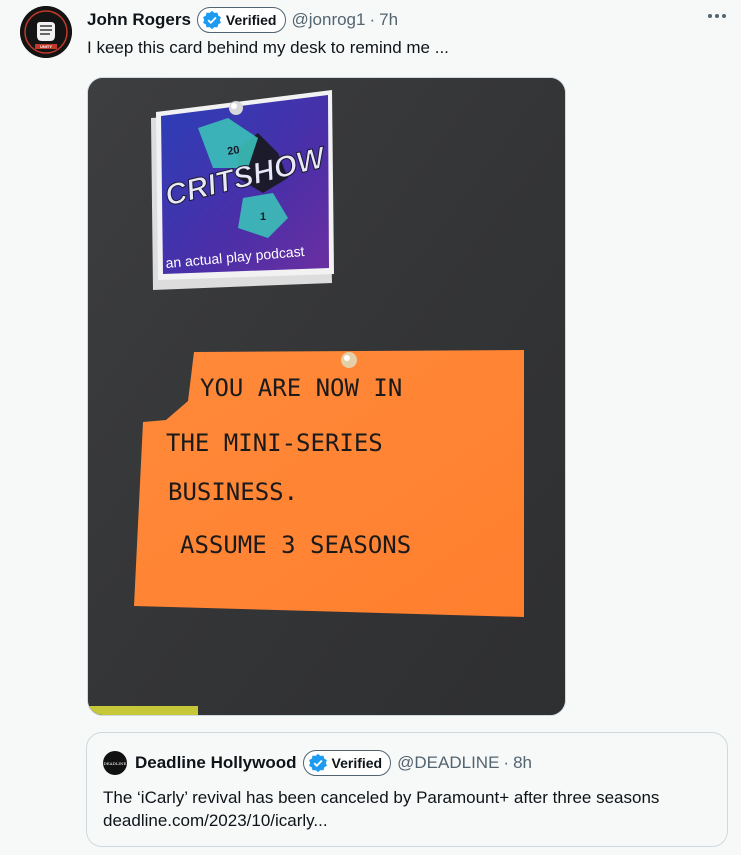  I want to click on svg-text: 20, so click(233, 151).